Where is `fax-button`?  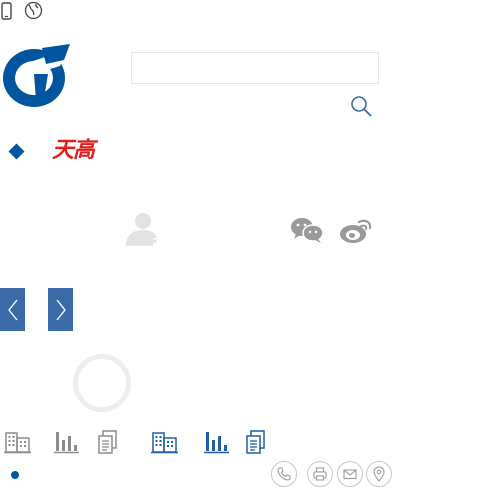 fax-button is located at coordinates (320, 474).